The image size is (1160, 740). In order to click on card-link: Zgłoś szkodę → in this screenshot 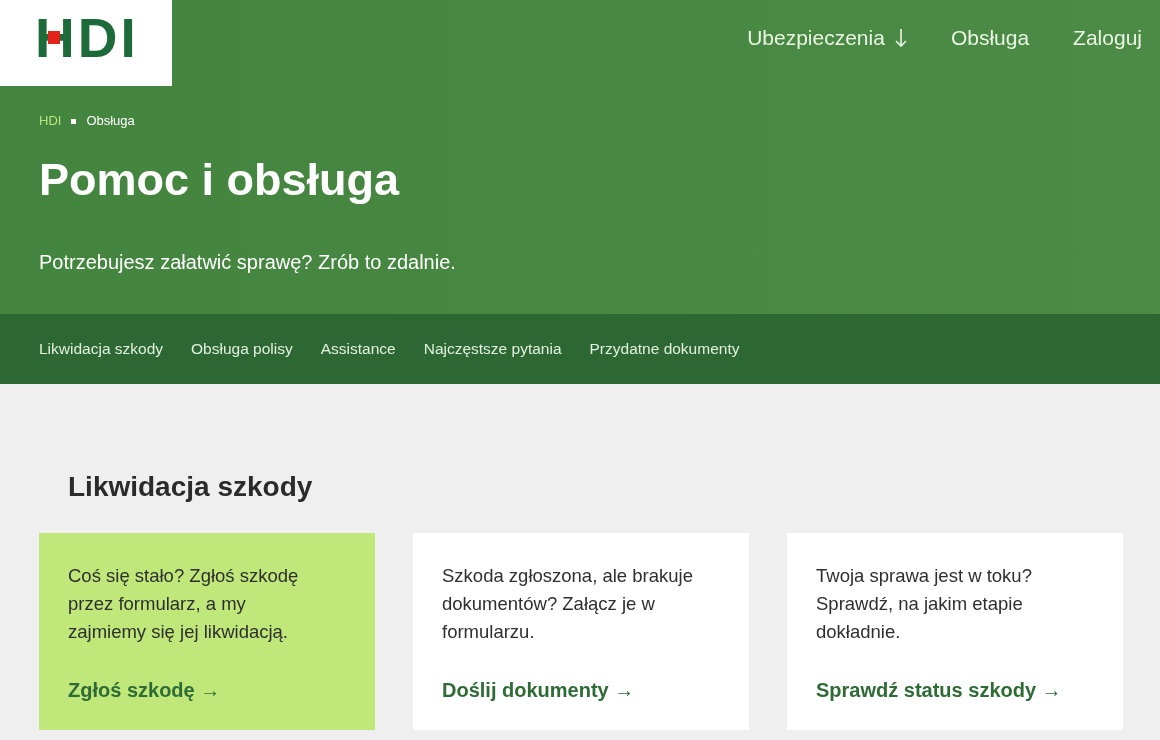, I will do `click(144, 690)`.